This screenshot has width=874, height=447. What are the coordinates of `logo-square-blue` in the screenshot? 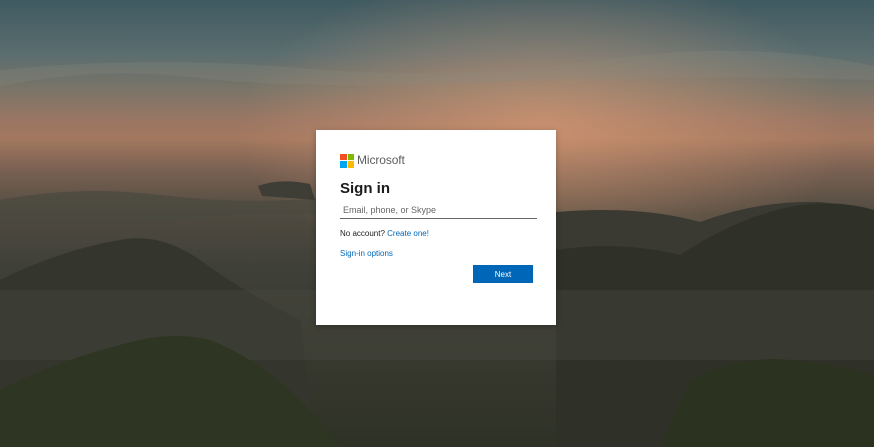 It's located at (343, 164).